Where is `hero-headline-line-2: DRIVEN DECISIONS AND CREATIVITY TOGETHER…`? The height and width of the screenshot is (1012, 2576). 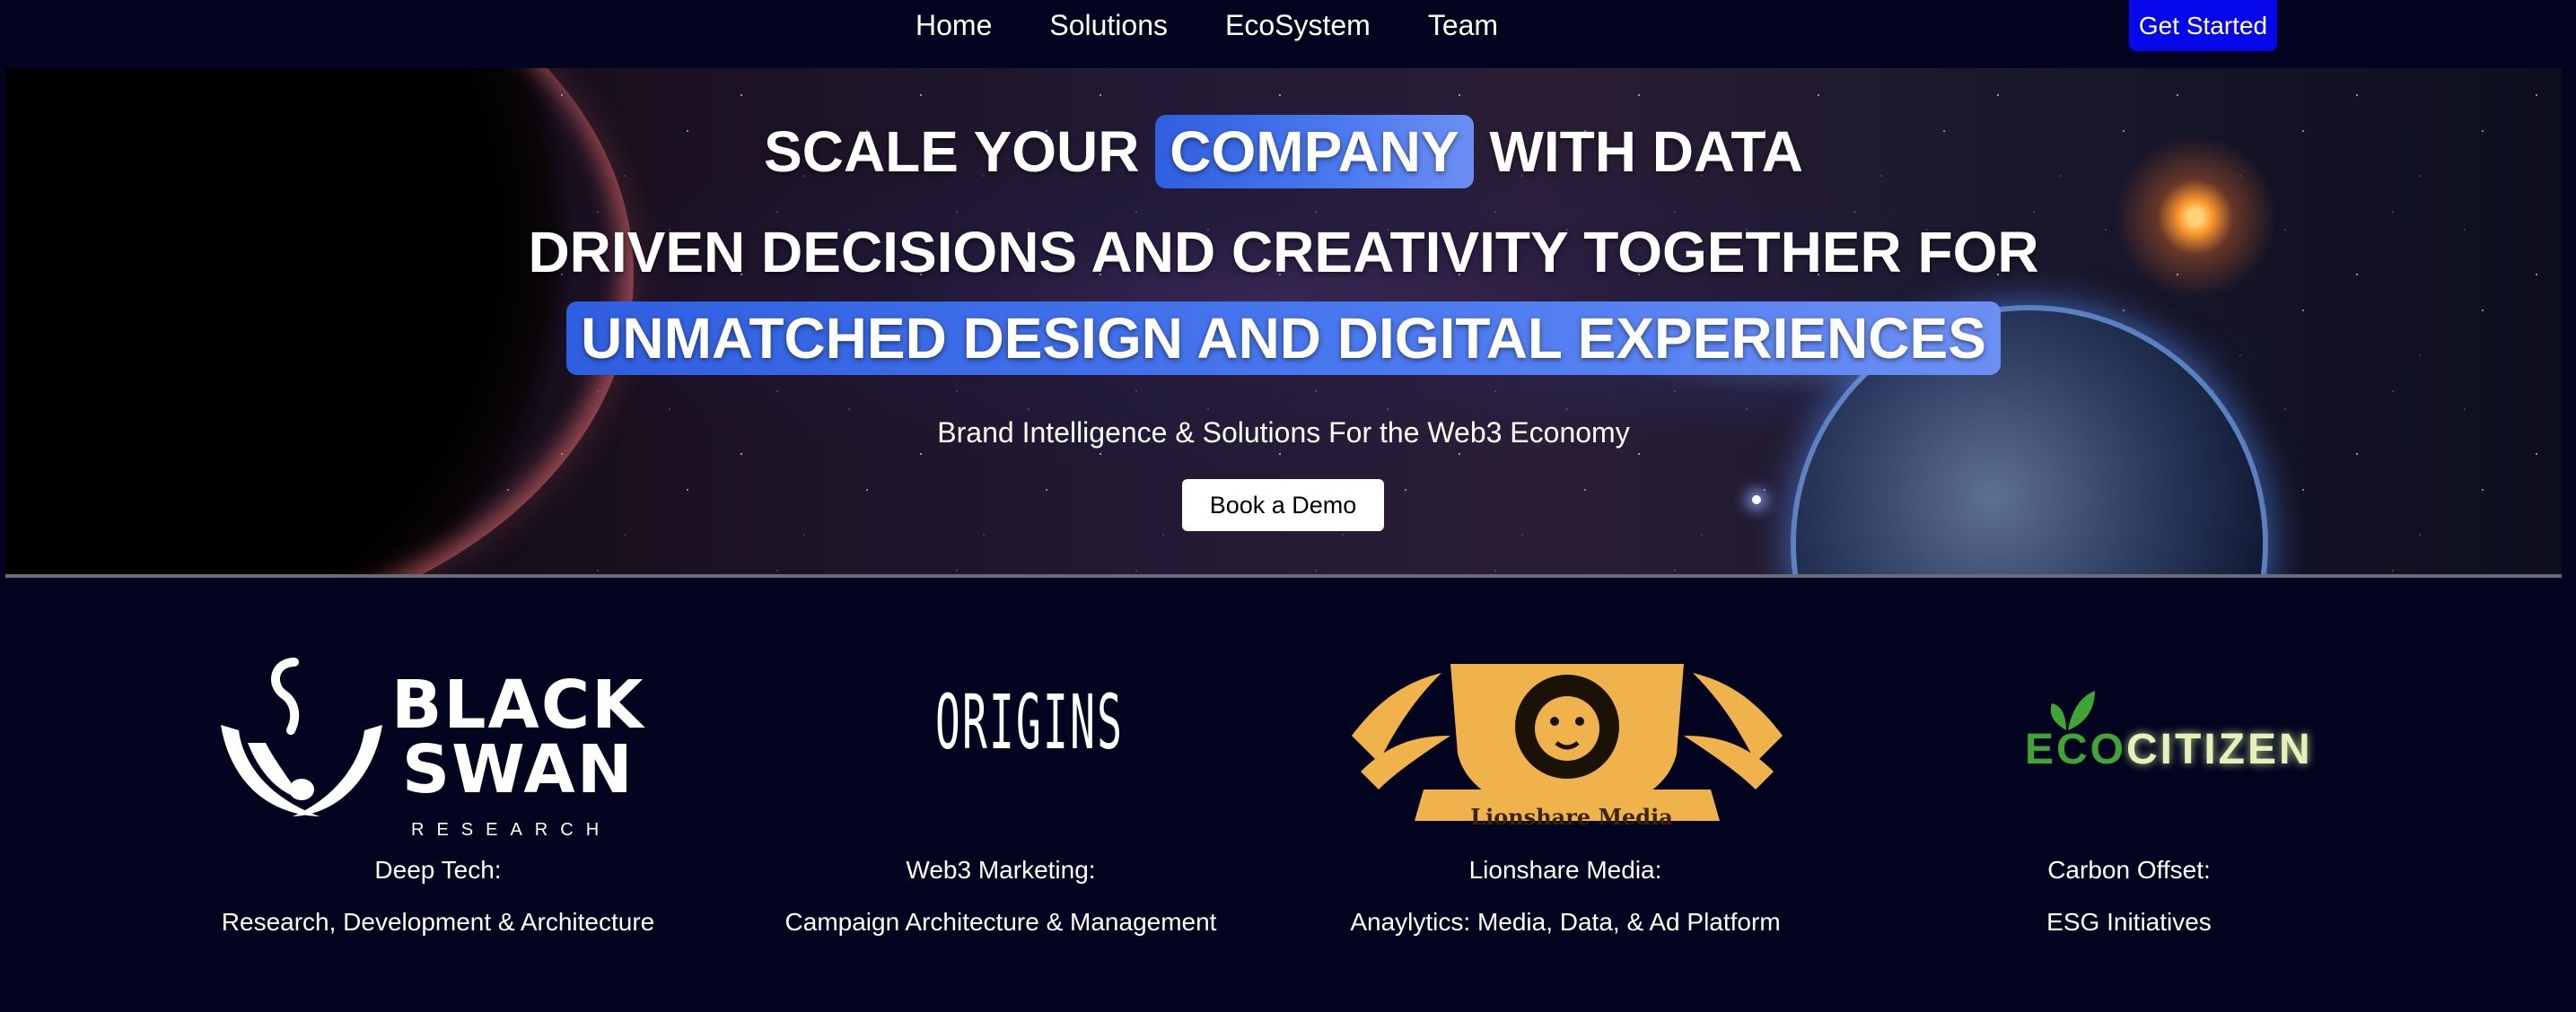
hero-headline-line-2: DRIVEN DECISIONS AND CREATIVITY TOGETHER… is located at coordinates (1283, 252).